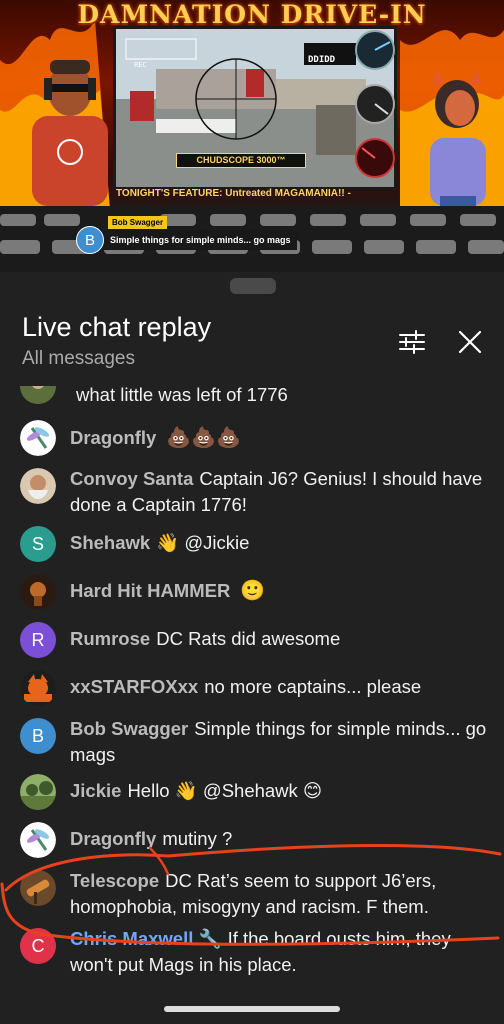  I want to click on chat-message: xxSTARFOXxx no more captains... please, so click(252, 690).